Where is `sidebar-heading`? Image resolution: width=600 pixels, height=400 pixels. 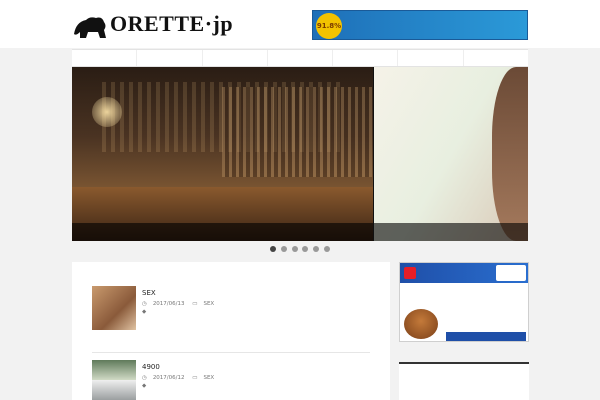 sidebar-heading is located at coordinates (464, 355).